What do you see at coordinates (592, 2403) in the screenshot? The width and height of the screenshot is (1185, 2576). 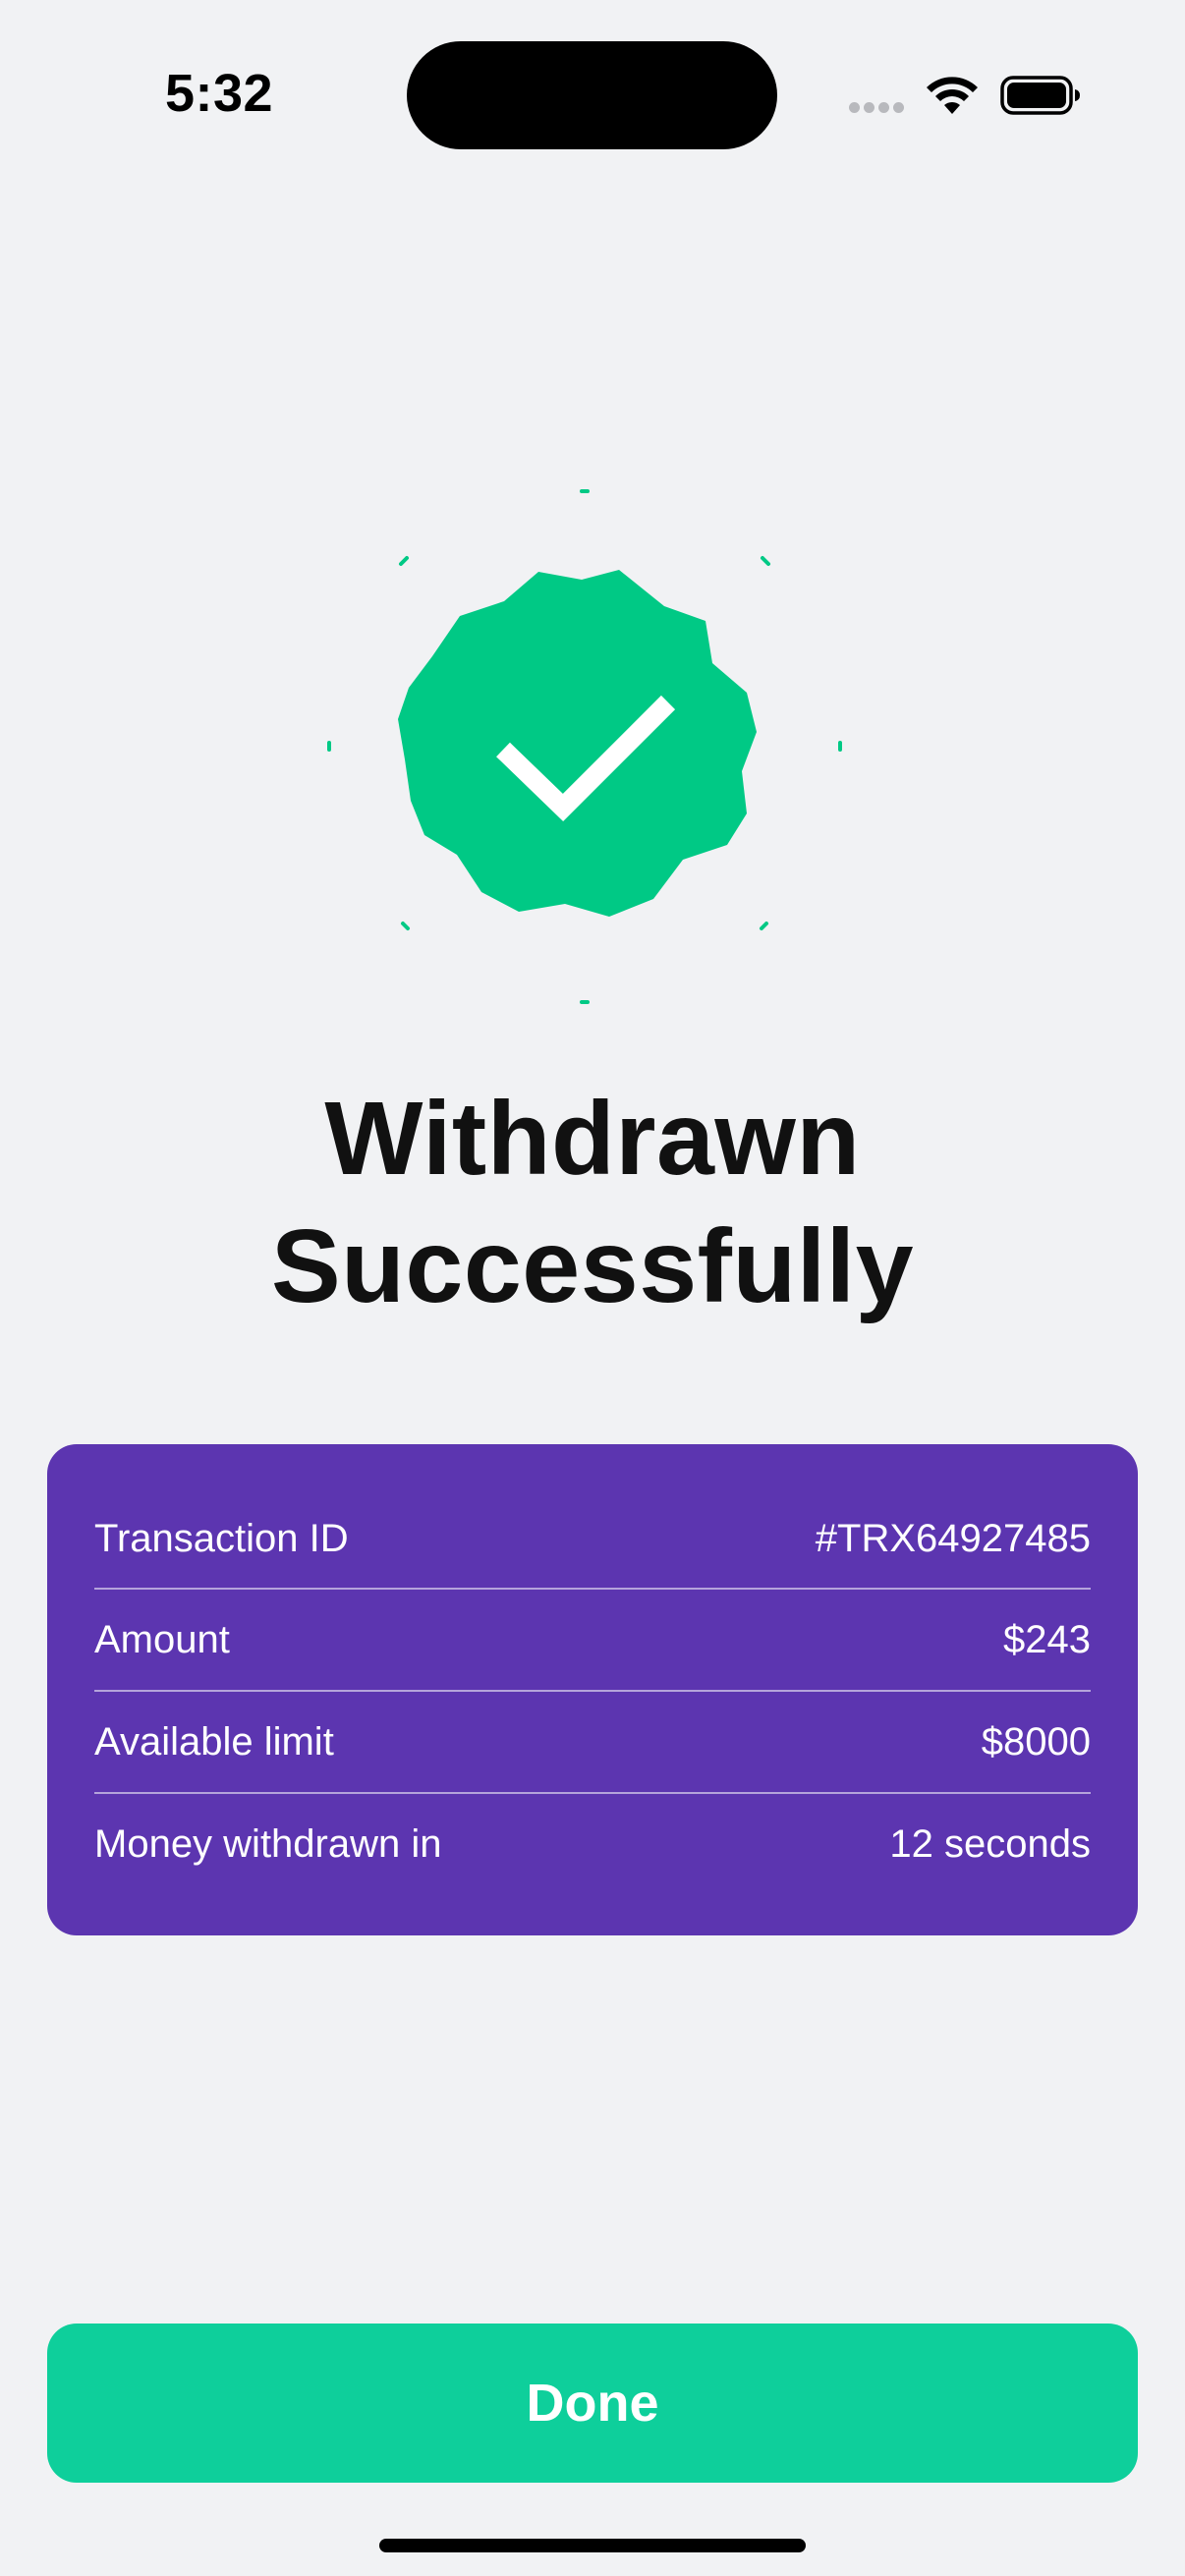 I see `done-button: Done` at bounding box center [592, 2403].